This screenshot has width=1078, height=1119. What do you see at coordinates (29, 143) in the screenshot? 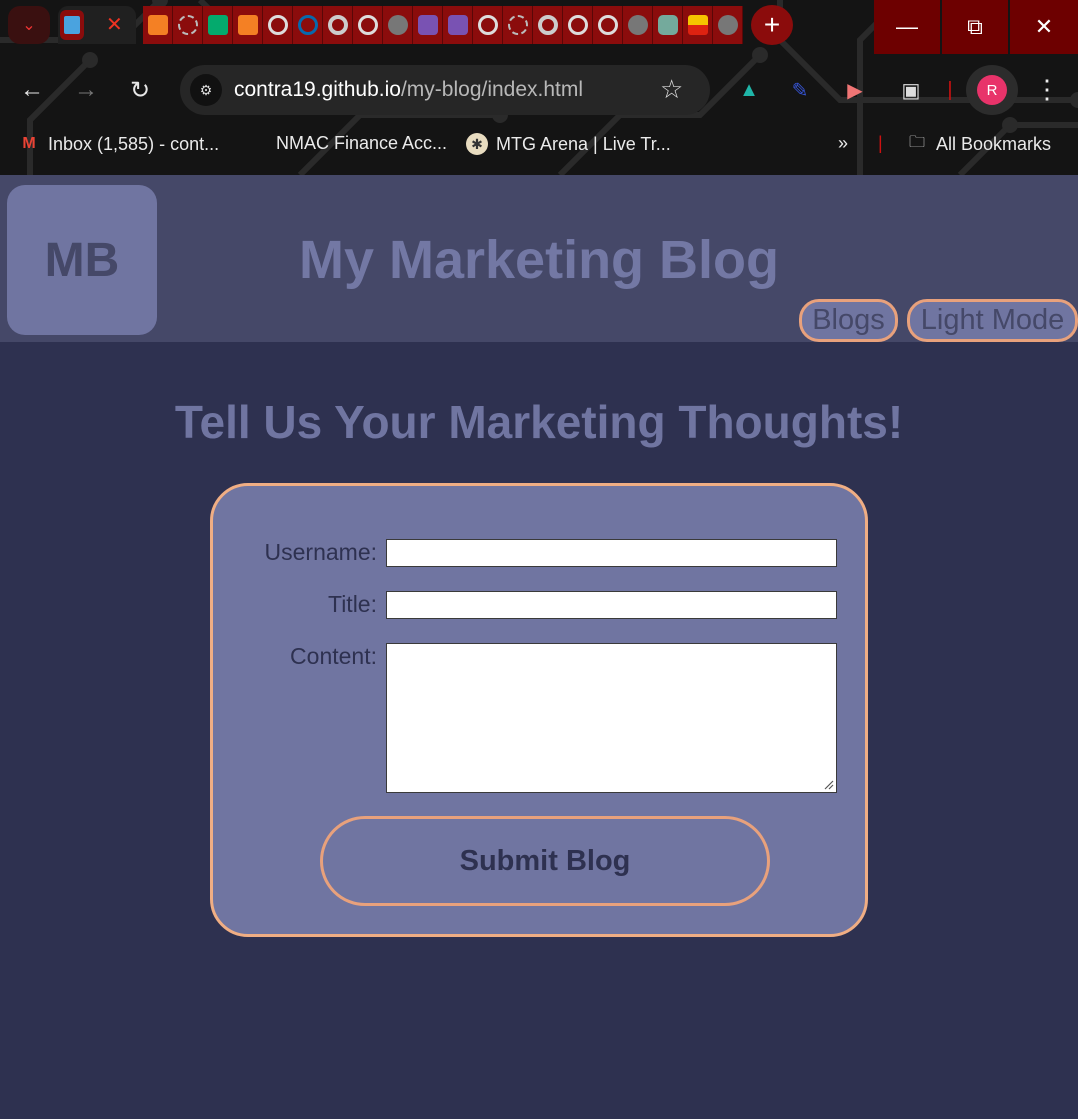
I see `gmail-icon: M` at bounding box center [29, 143].